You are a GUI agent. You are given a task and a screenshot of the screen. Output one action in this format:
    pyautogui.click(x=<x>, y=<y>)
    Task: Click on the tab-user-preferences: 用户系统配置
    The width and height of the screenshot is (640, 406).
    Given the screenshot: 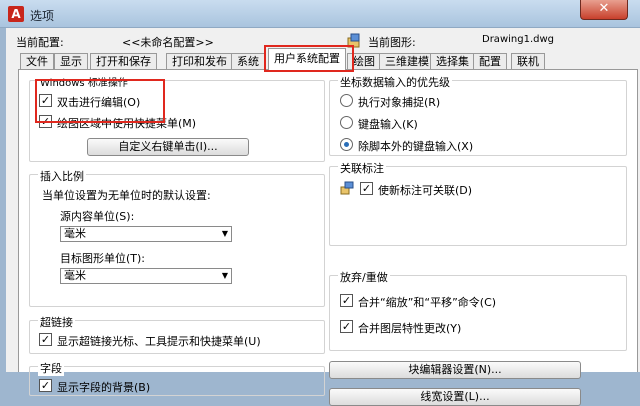 What is the action you would take?
    pyautogui.click(x=307, y=59)
    